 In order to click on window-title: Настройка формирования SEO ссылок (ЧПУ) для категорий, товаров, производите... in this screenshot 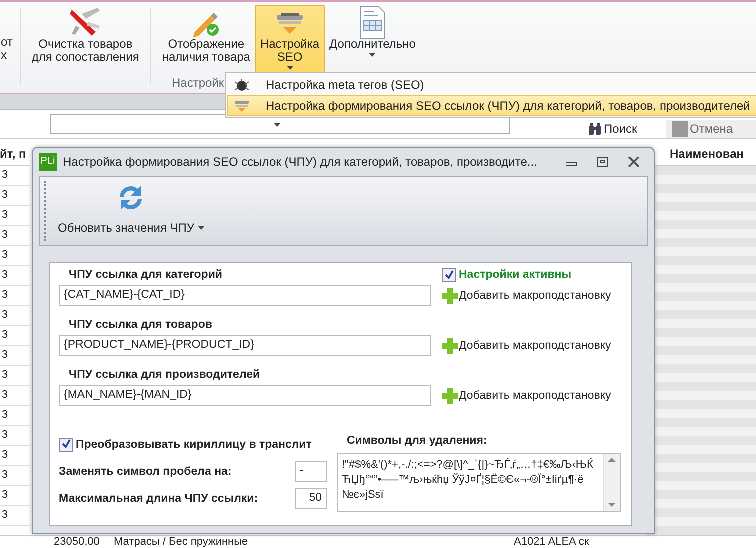, I will do `click(300, 162)`.